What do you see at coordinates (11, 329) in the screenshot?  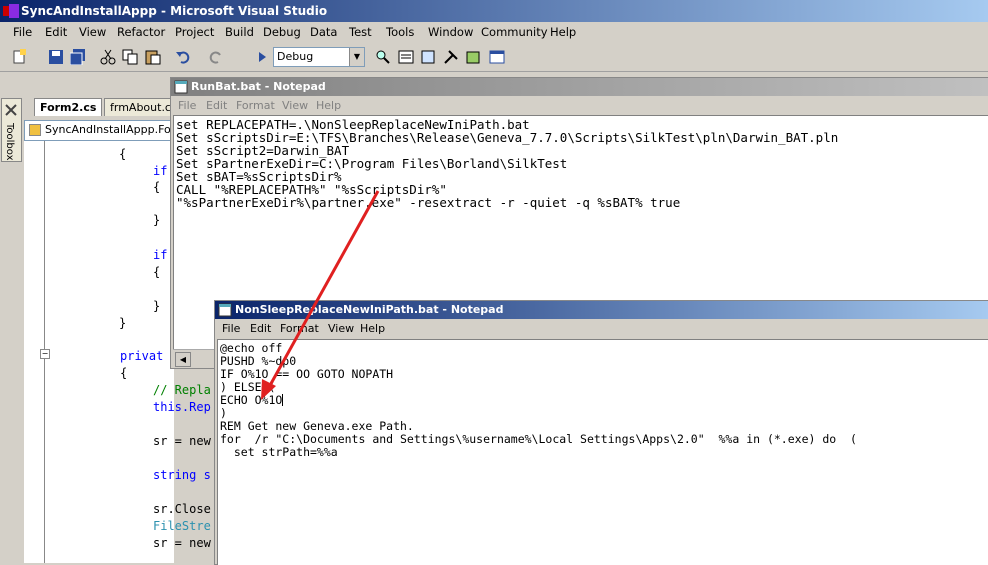 I see `toolbox-strip: Toolbox` at bounding box center [11, 329].